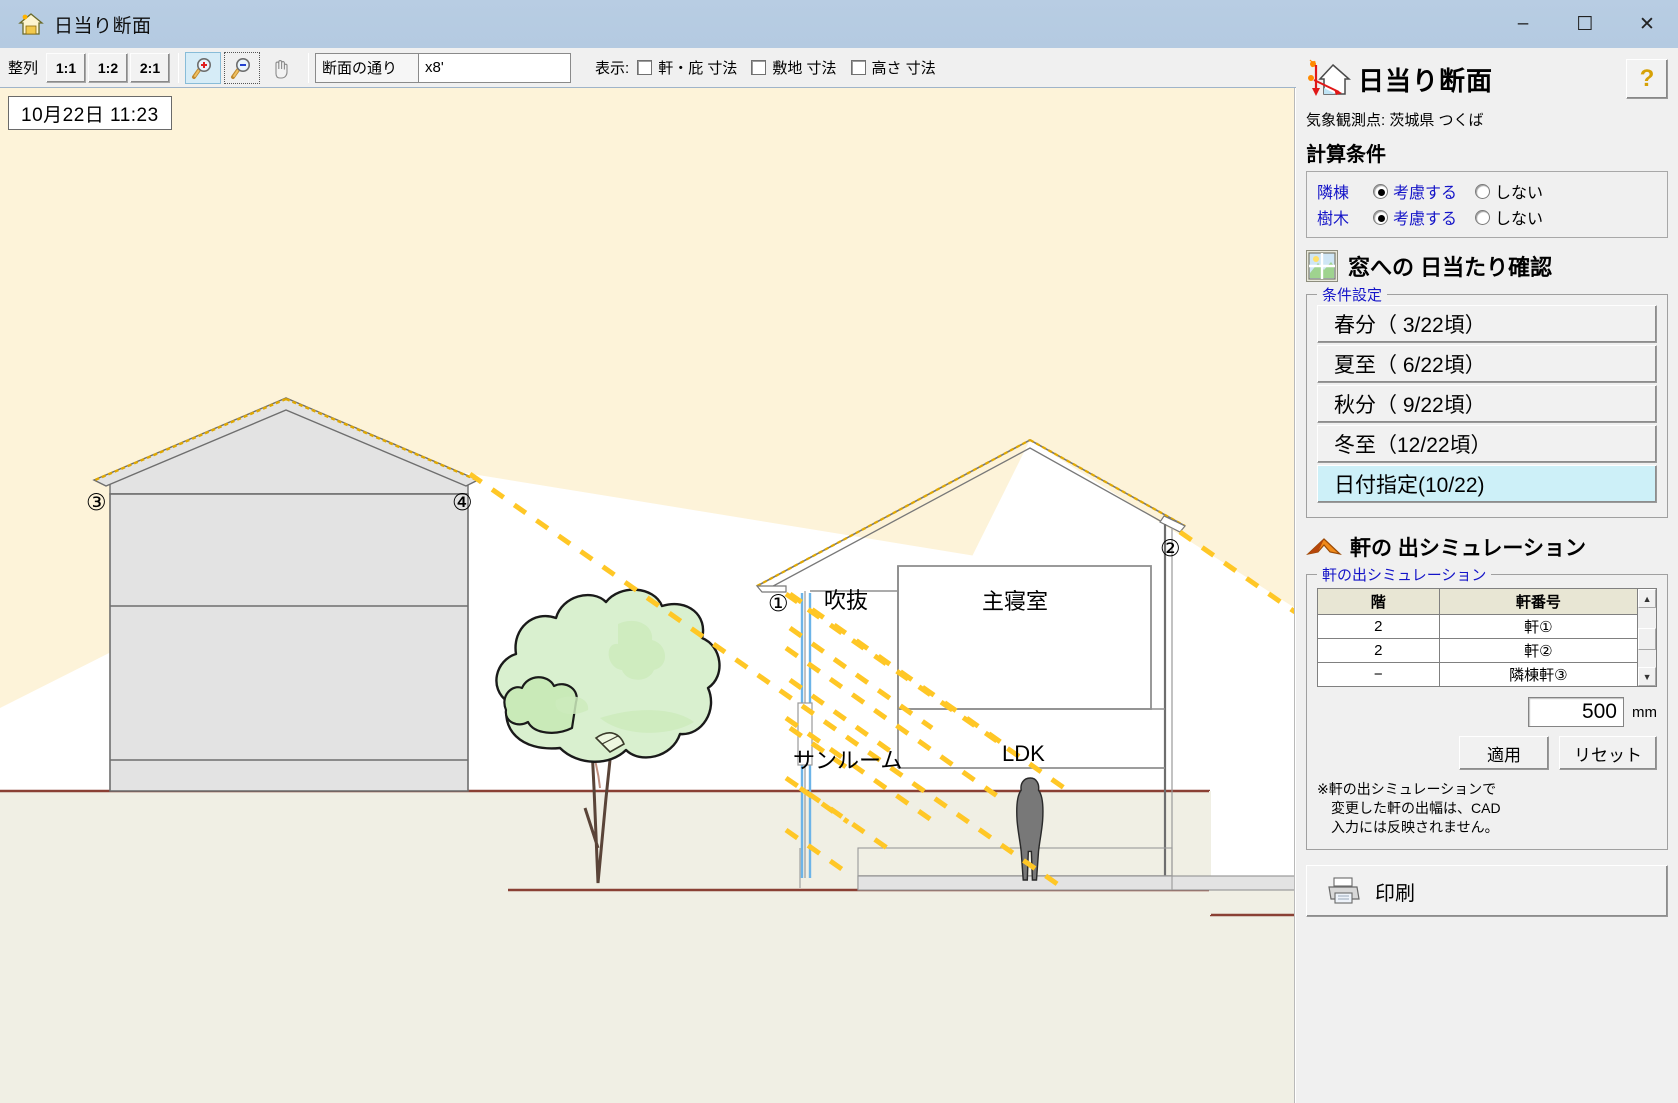  I want to click on cell-eave: 軒②, so click(1538, 650).